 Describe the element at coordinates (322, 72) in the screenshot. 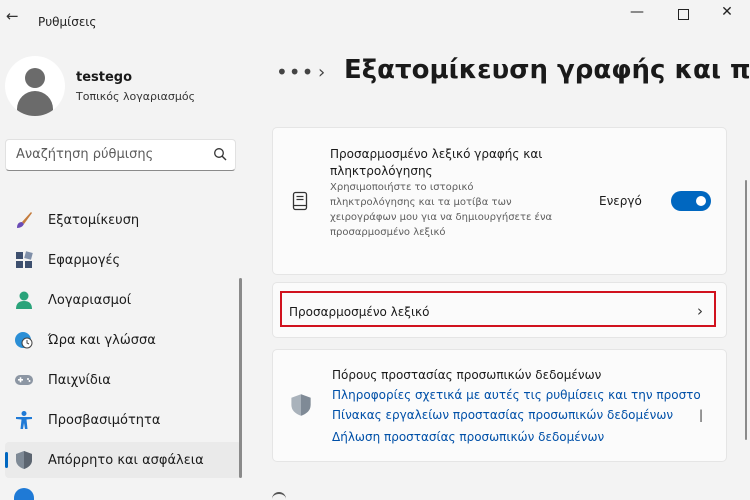

I see `chevron-right-icon: ›` at that location.